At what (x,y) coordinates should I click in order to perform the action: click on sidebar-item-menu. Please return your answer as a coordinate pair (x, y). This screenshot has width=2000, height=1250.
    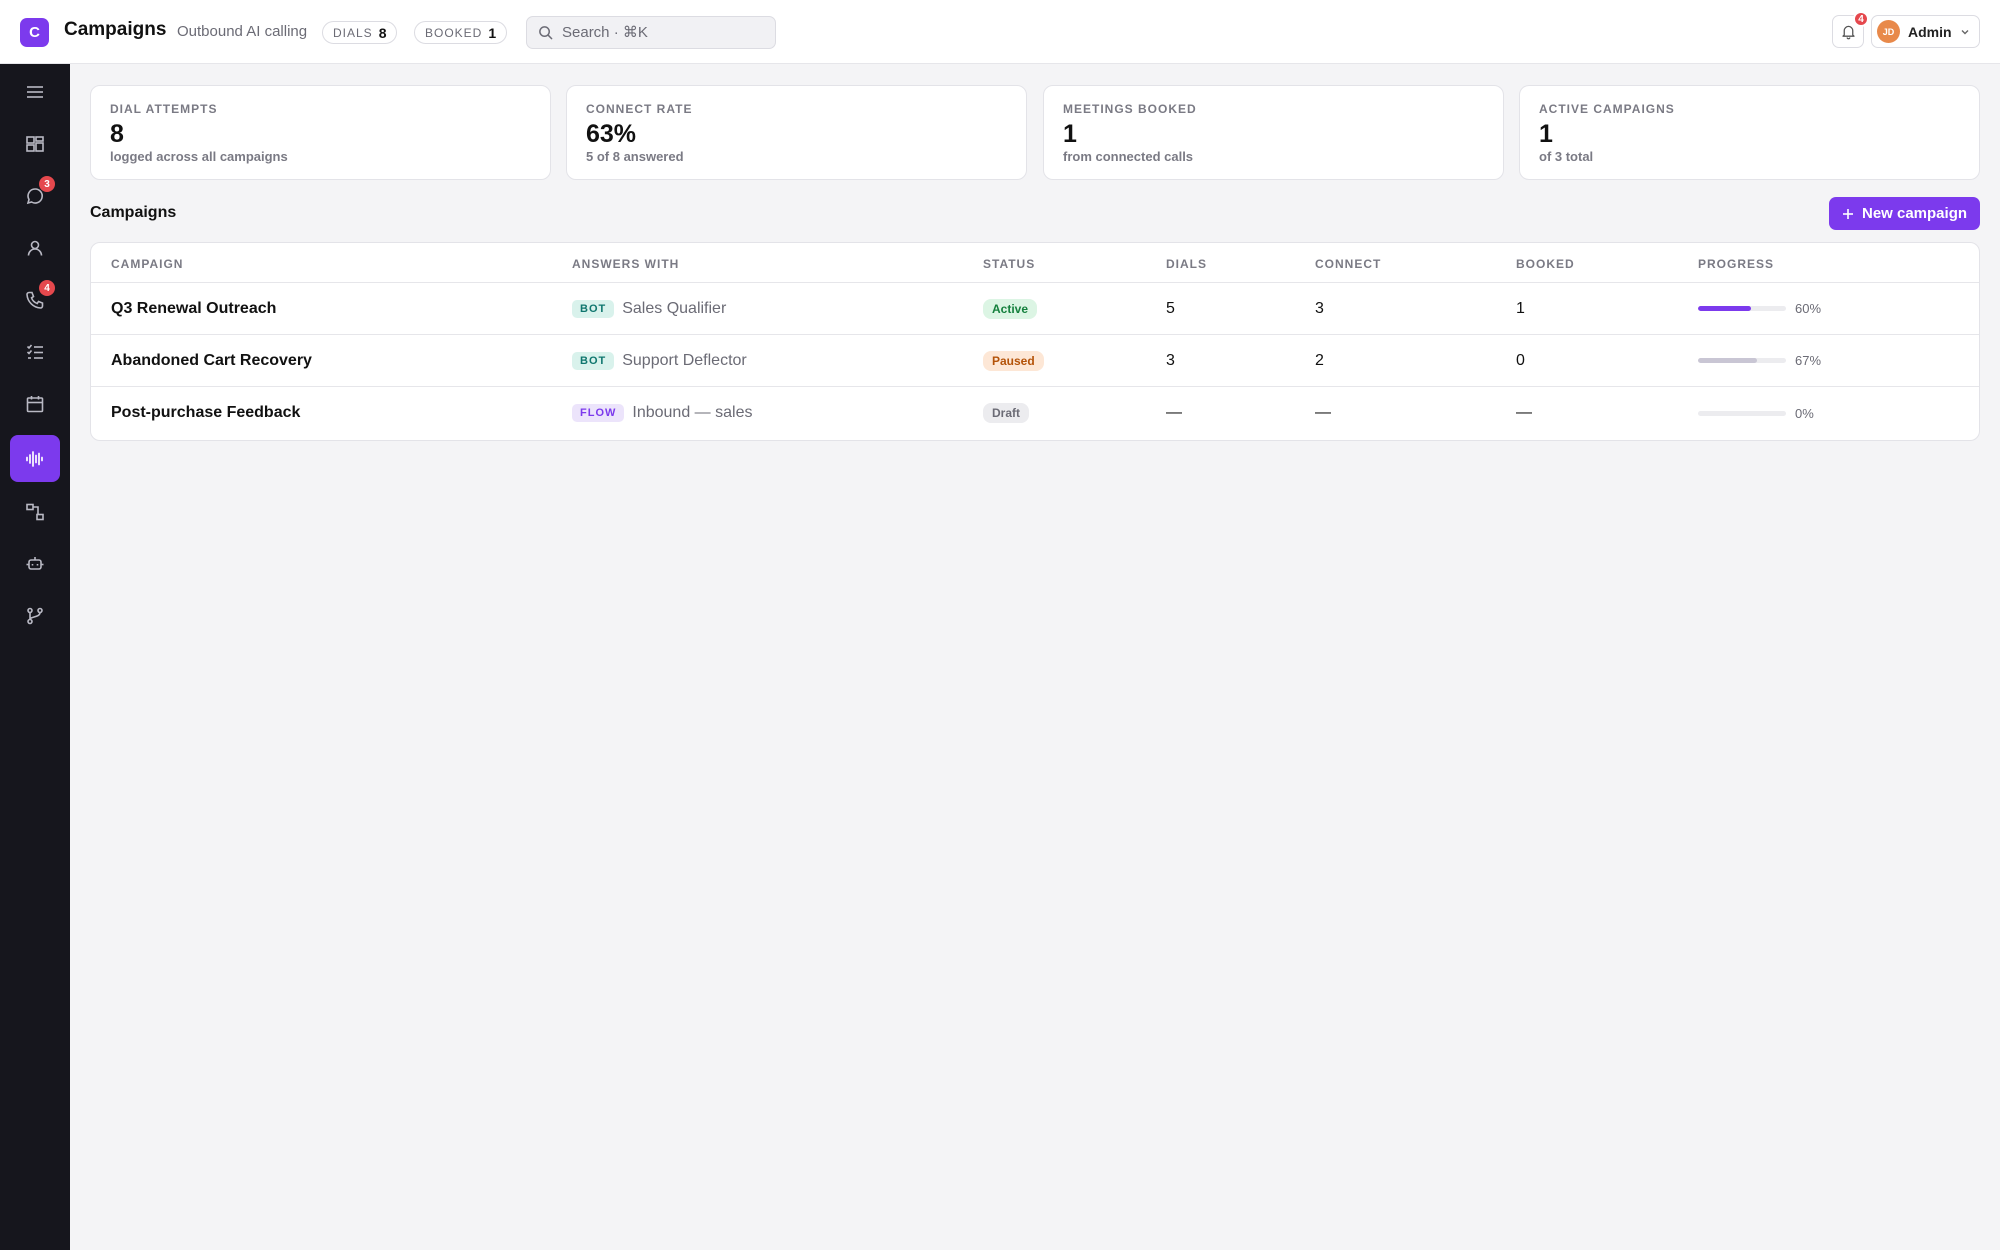
    Looking at the image, I should click on (35, 91).